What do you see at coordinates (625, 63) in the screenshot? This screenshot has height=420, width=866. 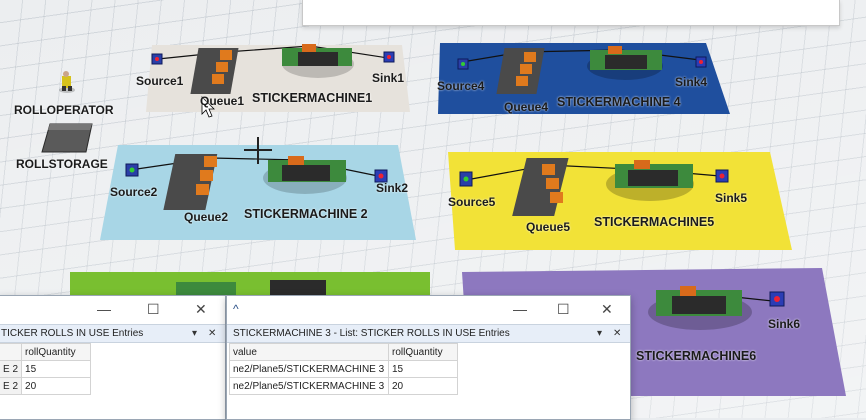 I see `stickermachine4-icon` at bounding box center [625, 63].